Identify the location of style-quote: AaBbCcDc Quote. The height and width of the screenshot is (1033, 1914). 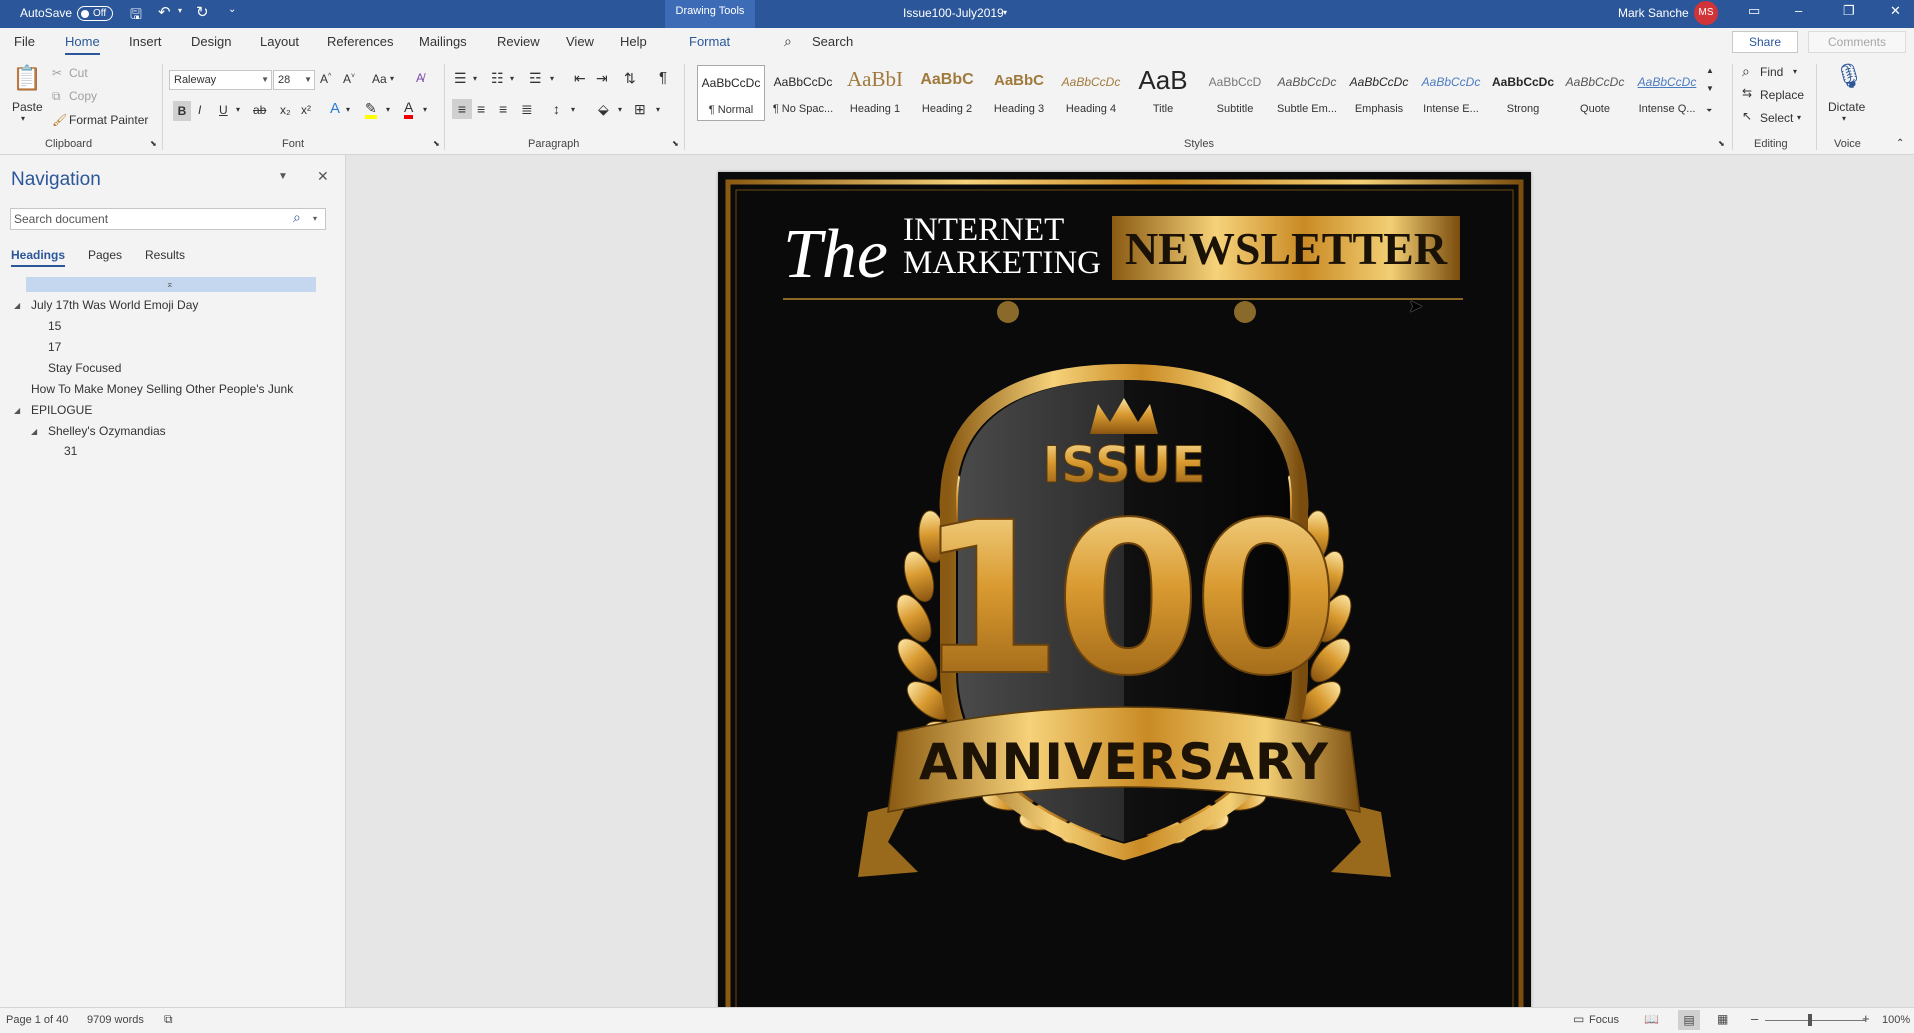
(1595, 93).